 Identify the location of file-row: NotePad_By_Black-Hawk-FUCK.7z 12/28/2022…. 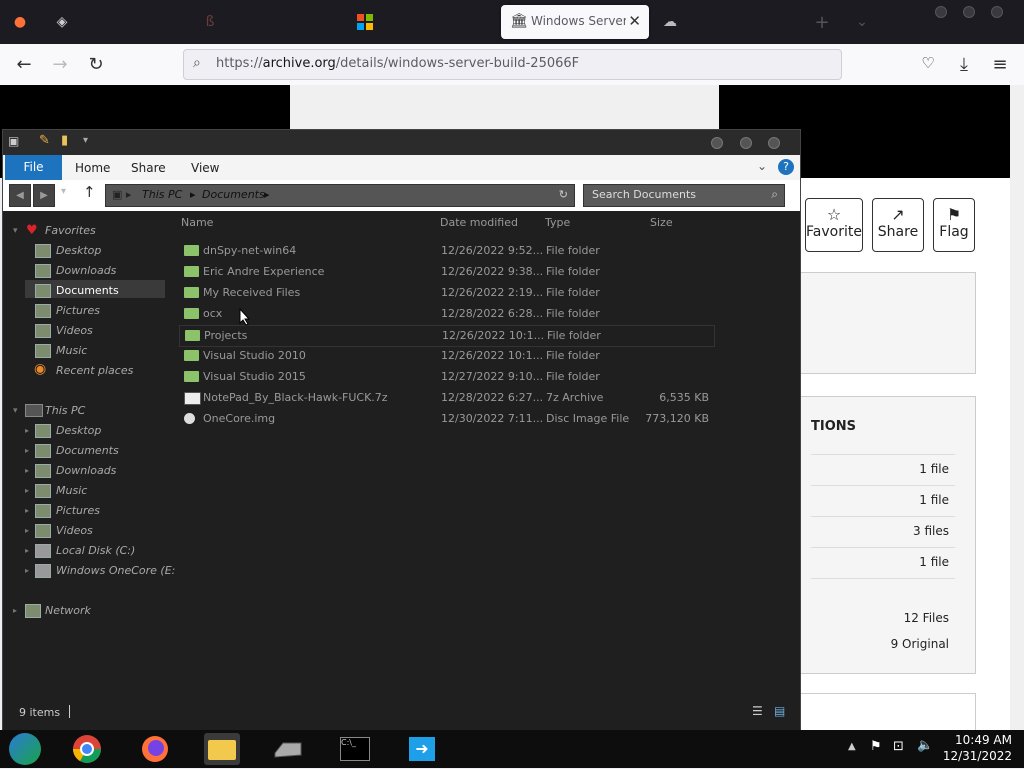
(446, 398).